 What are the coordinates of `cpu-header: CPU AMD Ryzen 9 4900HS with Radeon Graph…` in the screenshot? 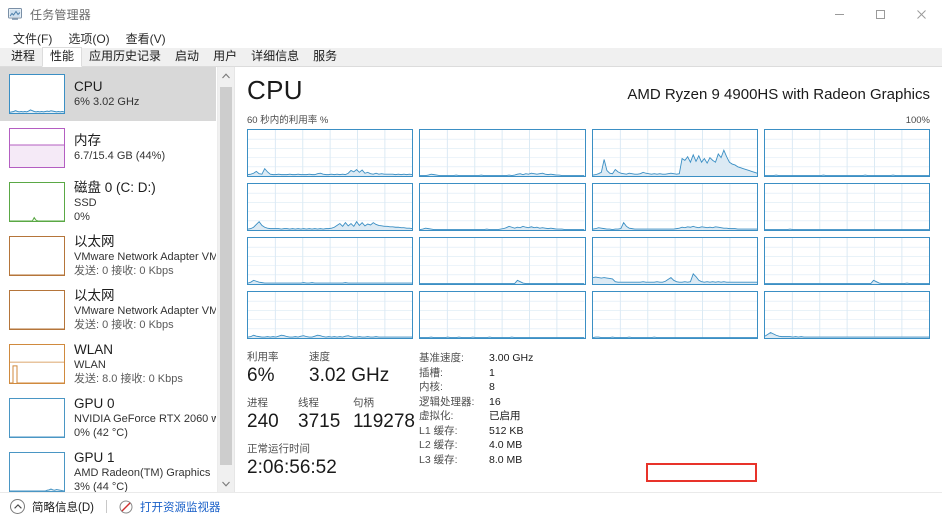 It's located at (588, 90).